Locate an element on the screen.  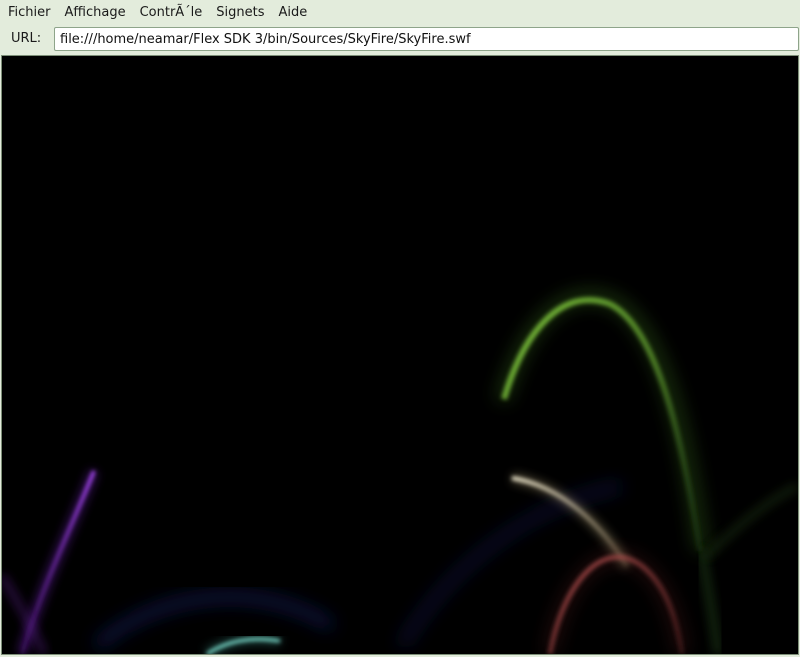
menubar: Fichier Affichage ContrÃ´le Signets Aide is located at coordinates (400, 12).